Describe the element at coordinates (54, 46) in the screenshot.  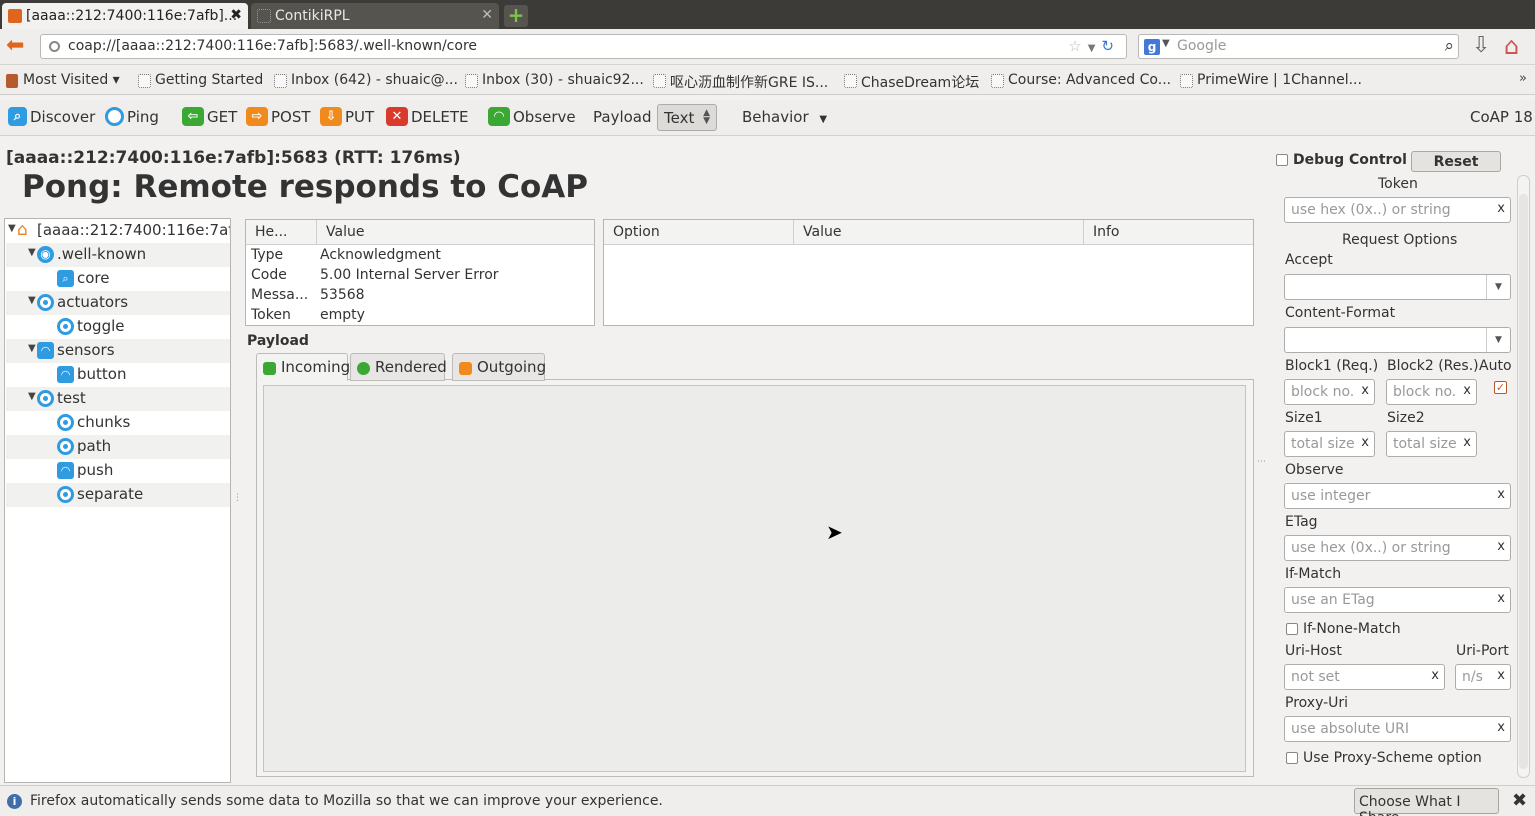
I see `site-identity-icon` at that location.